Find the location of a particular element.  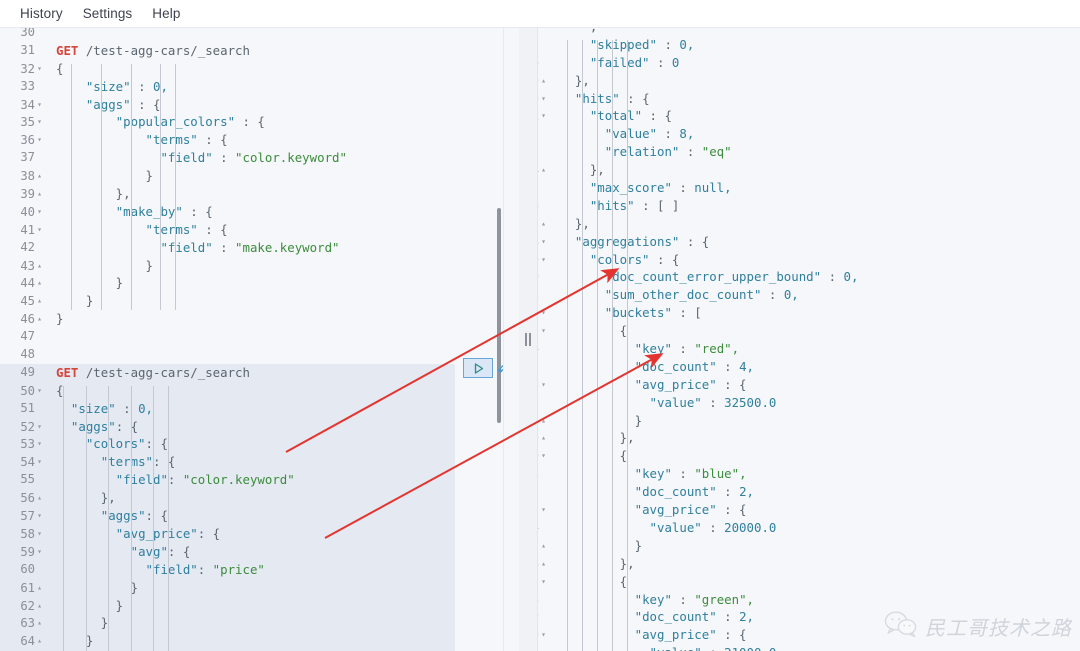

code-line: 29▴ }, is located at coordinates (792, 438).